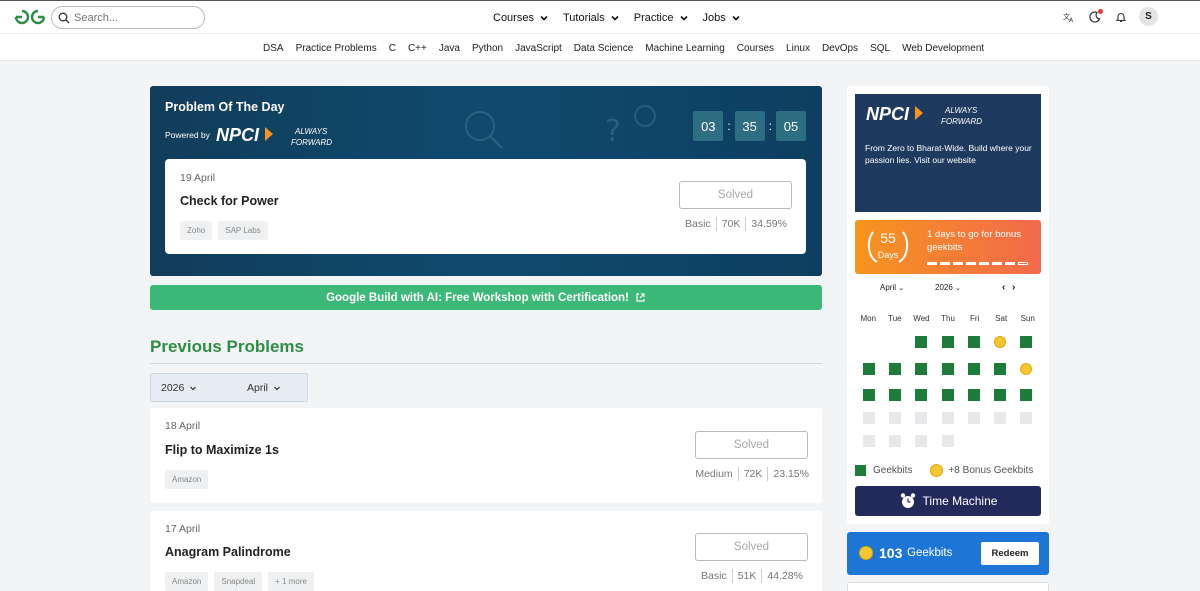 This screenshot has width=1200, height=591. What do you see at coordinates (30, 17) in the screenshot?
I see `gfg-logo-icon` at bounding box center [30, 17].